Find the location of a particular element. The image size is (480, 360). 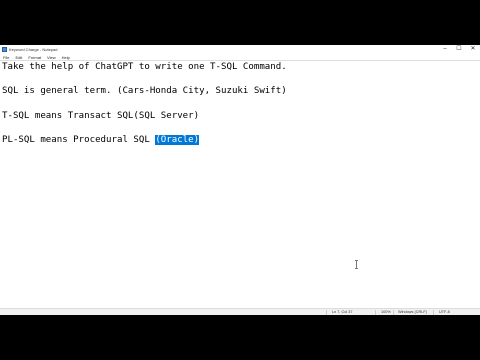

minimize-button: – is located at coordinates (445, 49).